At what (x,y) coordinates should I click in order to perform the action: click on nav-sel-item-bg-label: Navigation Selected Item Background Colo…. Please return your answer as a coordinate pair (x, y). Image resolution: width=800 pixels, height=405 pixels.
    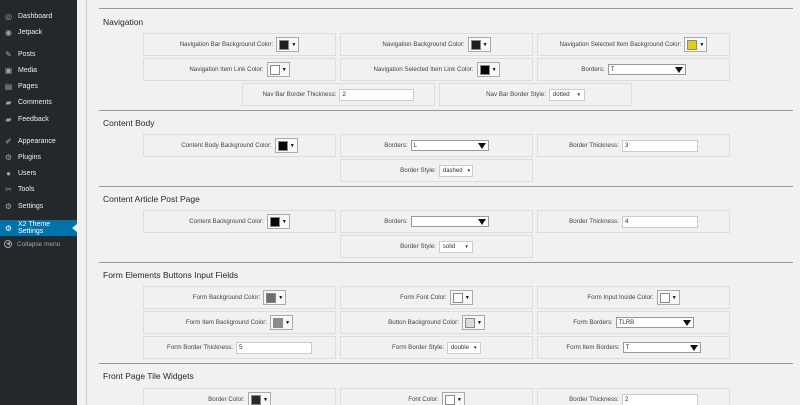
    Looking at the image, I should click on (620, 44).